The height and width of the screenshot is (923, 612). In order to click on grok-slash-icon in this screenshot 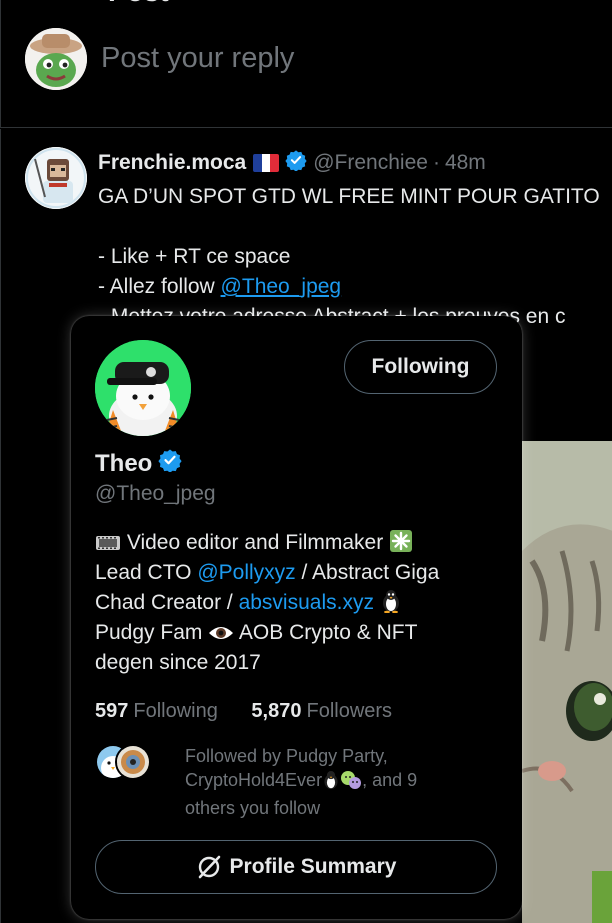, I will do `click(209, 867)`.